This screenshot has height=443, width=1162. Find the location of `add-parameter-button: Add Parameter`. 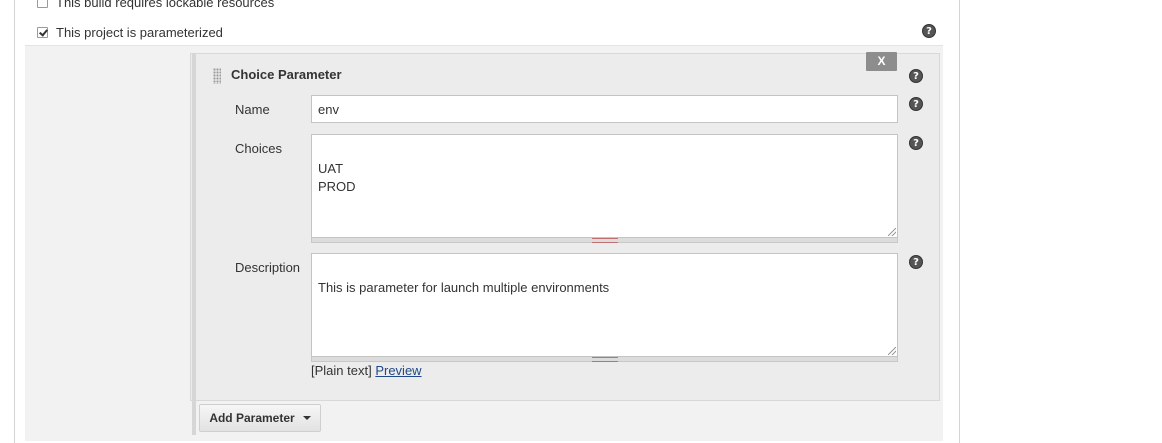

add-parameter-button: Add Parameter is located at coordinates (260, 418).